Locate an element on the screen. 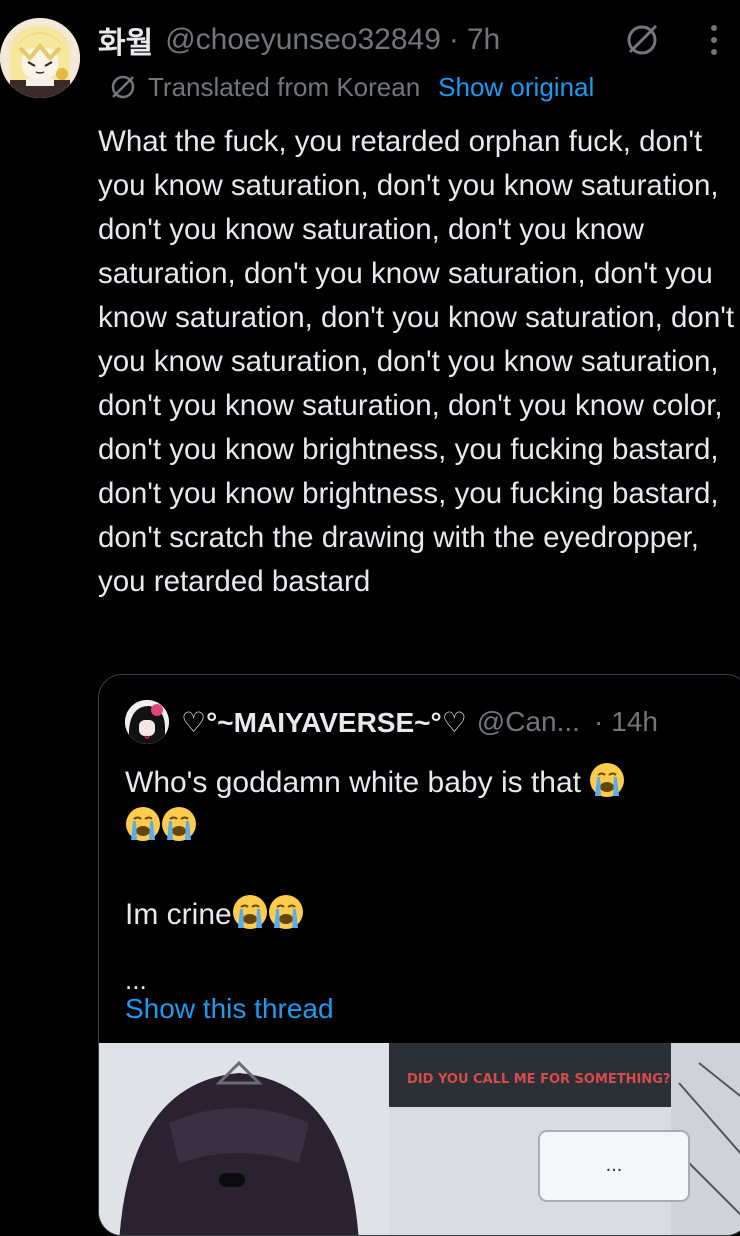 The image size is (740, 1236). avatar is located at coordinates (40, 58).